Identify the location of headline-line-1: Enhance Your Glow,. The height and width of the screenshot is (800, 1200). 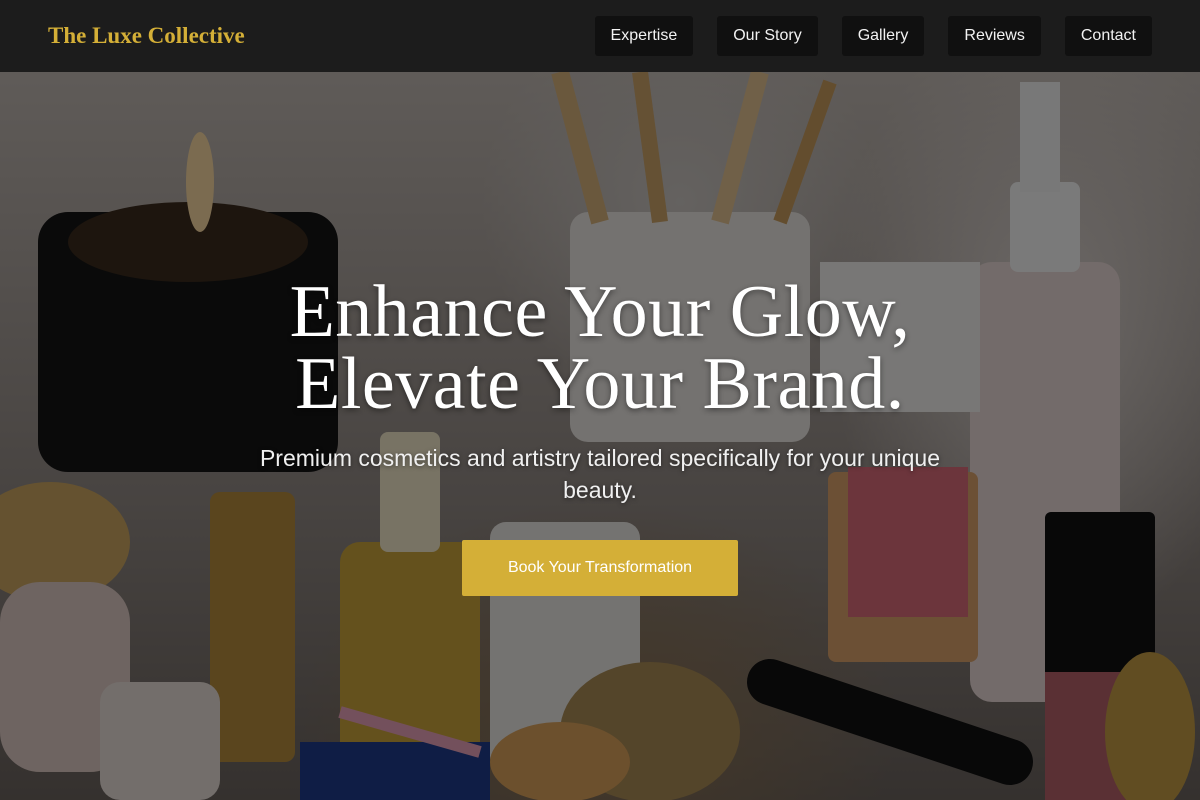
(600, 312).